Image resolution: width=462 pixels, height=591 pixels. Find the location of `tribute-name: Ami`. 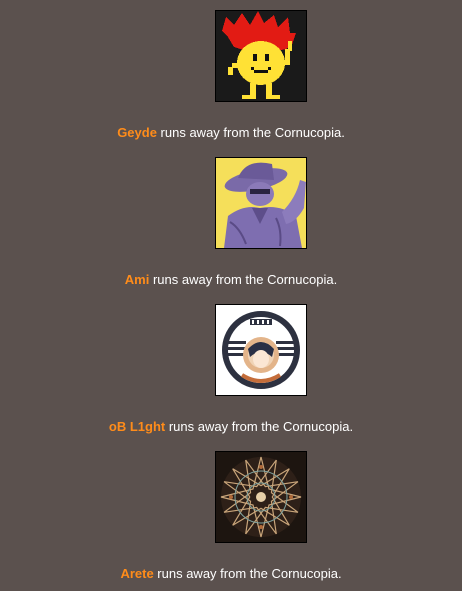

tribute-name: Ami is located at coordinates (137, 279).